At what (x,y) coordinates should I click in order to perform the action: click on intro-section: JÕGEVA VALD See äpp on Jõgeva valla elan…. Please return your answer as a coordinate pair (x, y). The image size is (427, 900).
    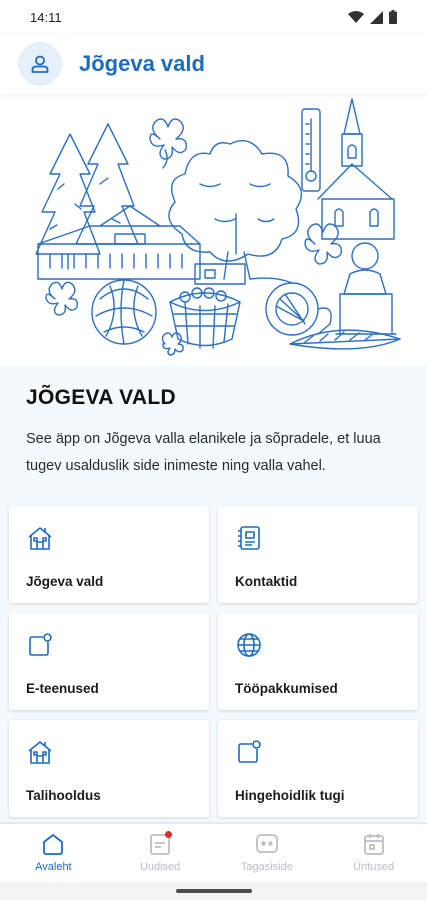
    Looking at the image, I should click on (213, 433).